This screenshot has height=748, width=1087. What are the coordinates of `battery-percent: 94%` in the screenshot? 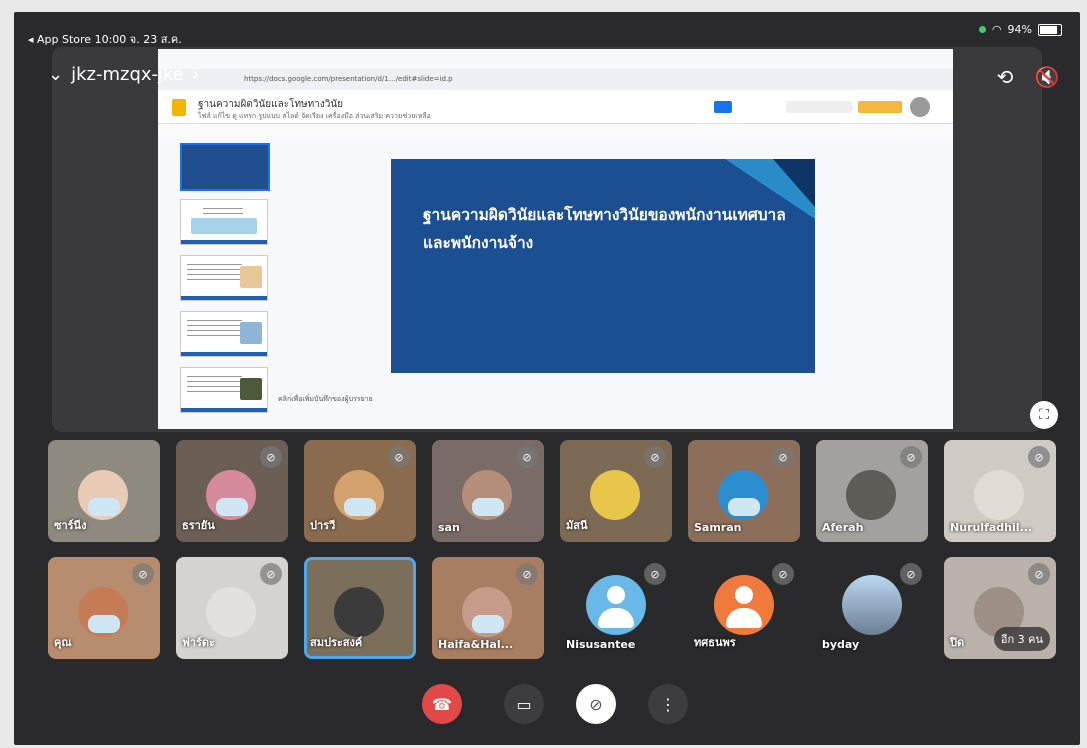 It's located at (1019, 29).